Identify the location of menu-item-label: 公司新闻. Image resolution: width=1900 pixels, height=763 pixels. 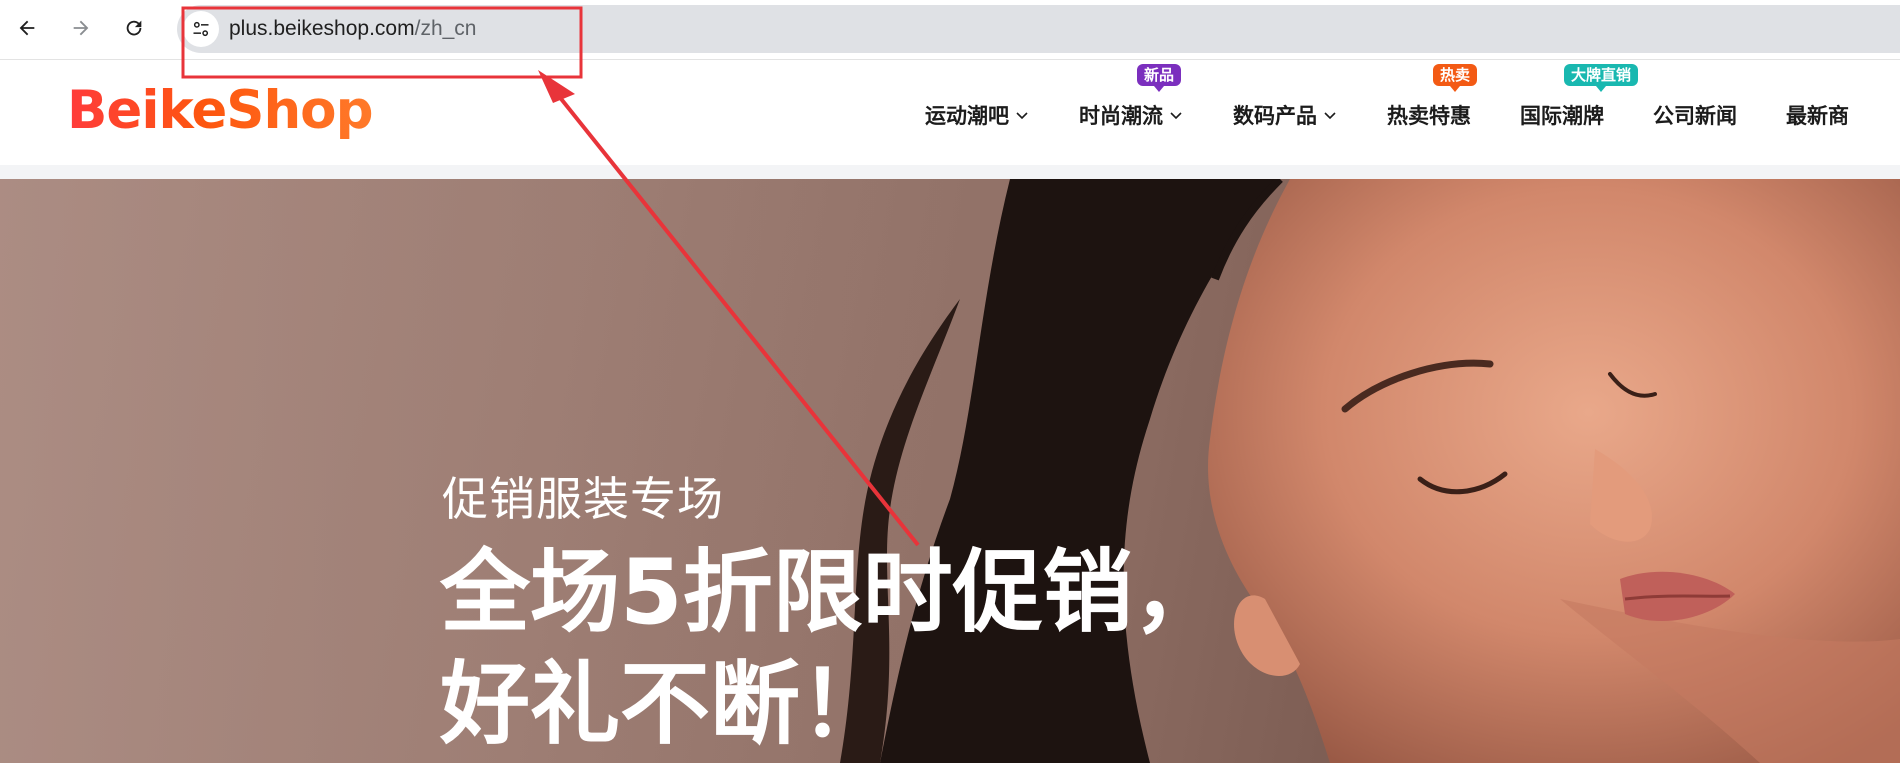
(1695, 115).